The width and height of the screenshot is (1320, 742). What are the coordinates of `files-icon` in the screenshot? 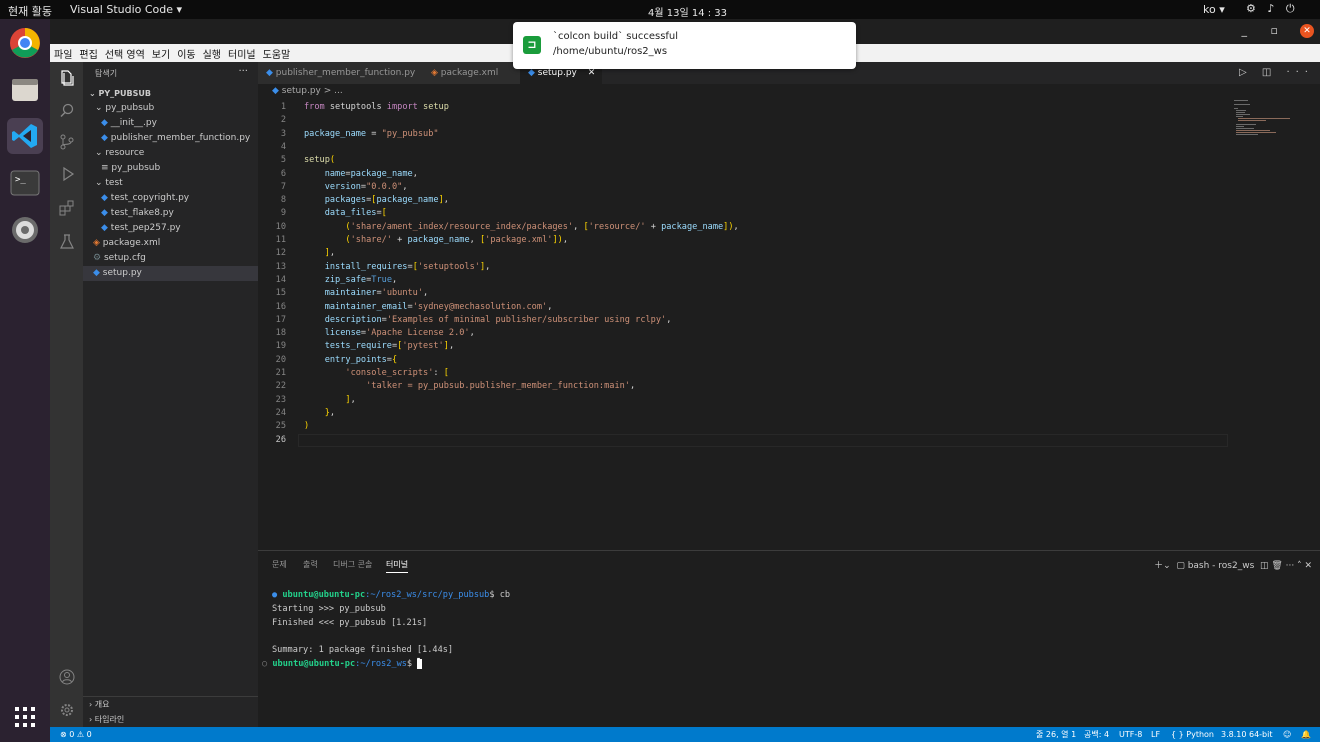 It's located at (25, 90).